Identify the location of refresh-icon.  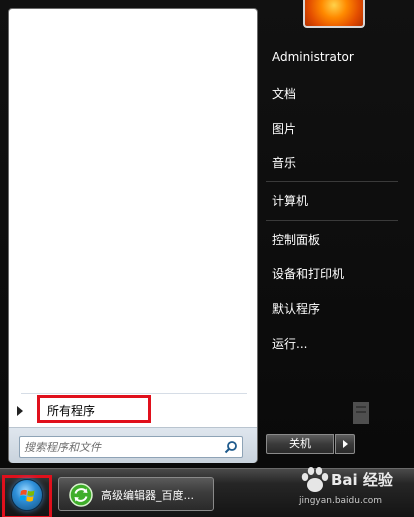
(81, 495).